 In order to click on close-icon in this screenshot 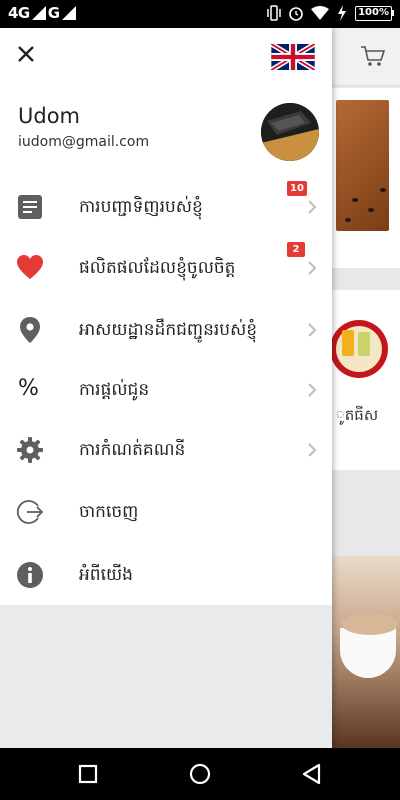, I will do `click(26, 54)`.